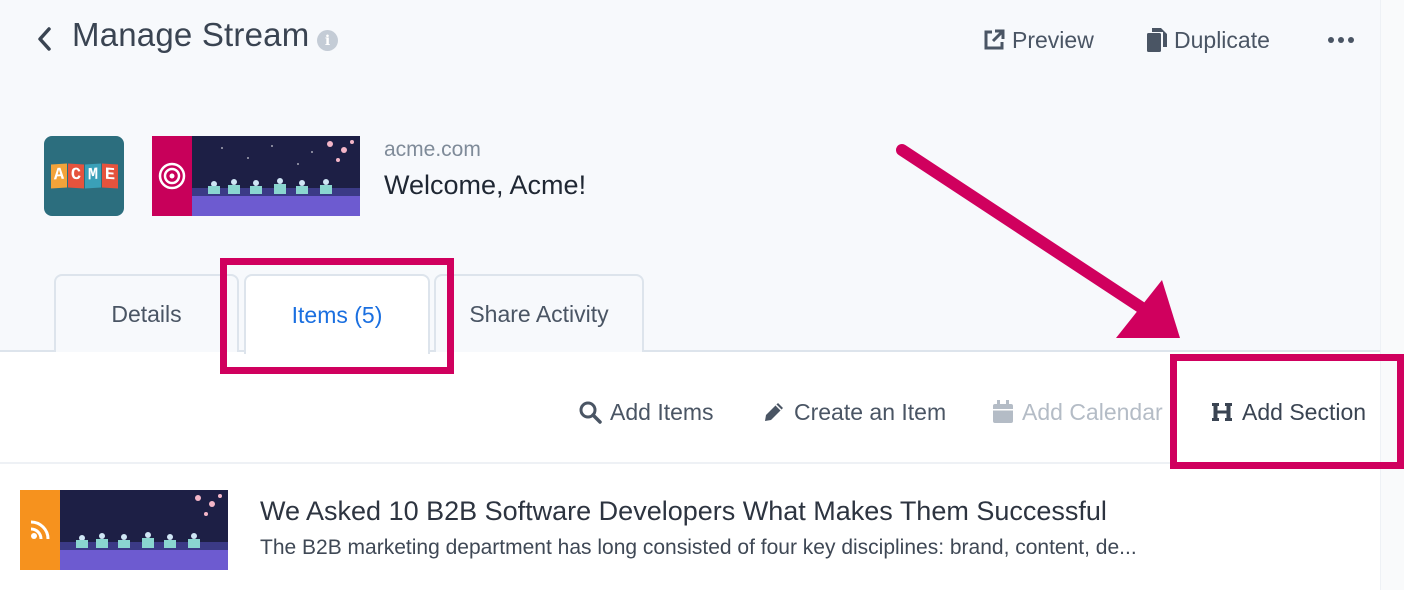  I want to click on duplicate-label: Duplicate, so click(1222, 39).